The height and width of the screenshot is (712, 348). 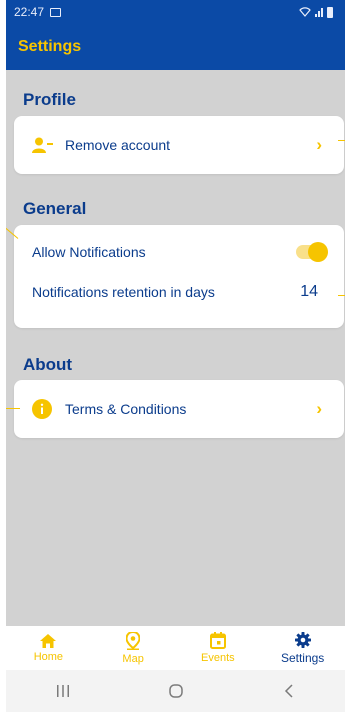 I want to click on home-system-button, so click(x=176, y=691).